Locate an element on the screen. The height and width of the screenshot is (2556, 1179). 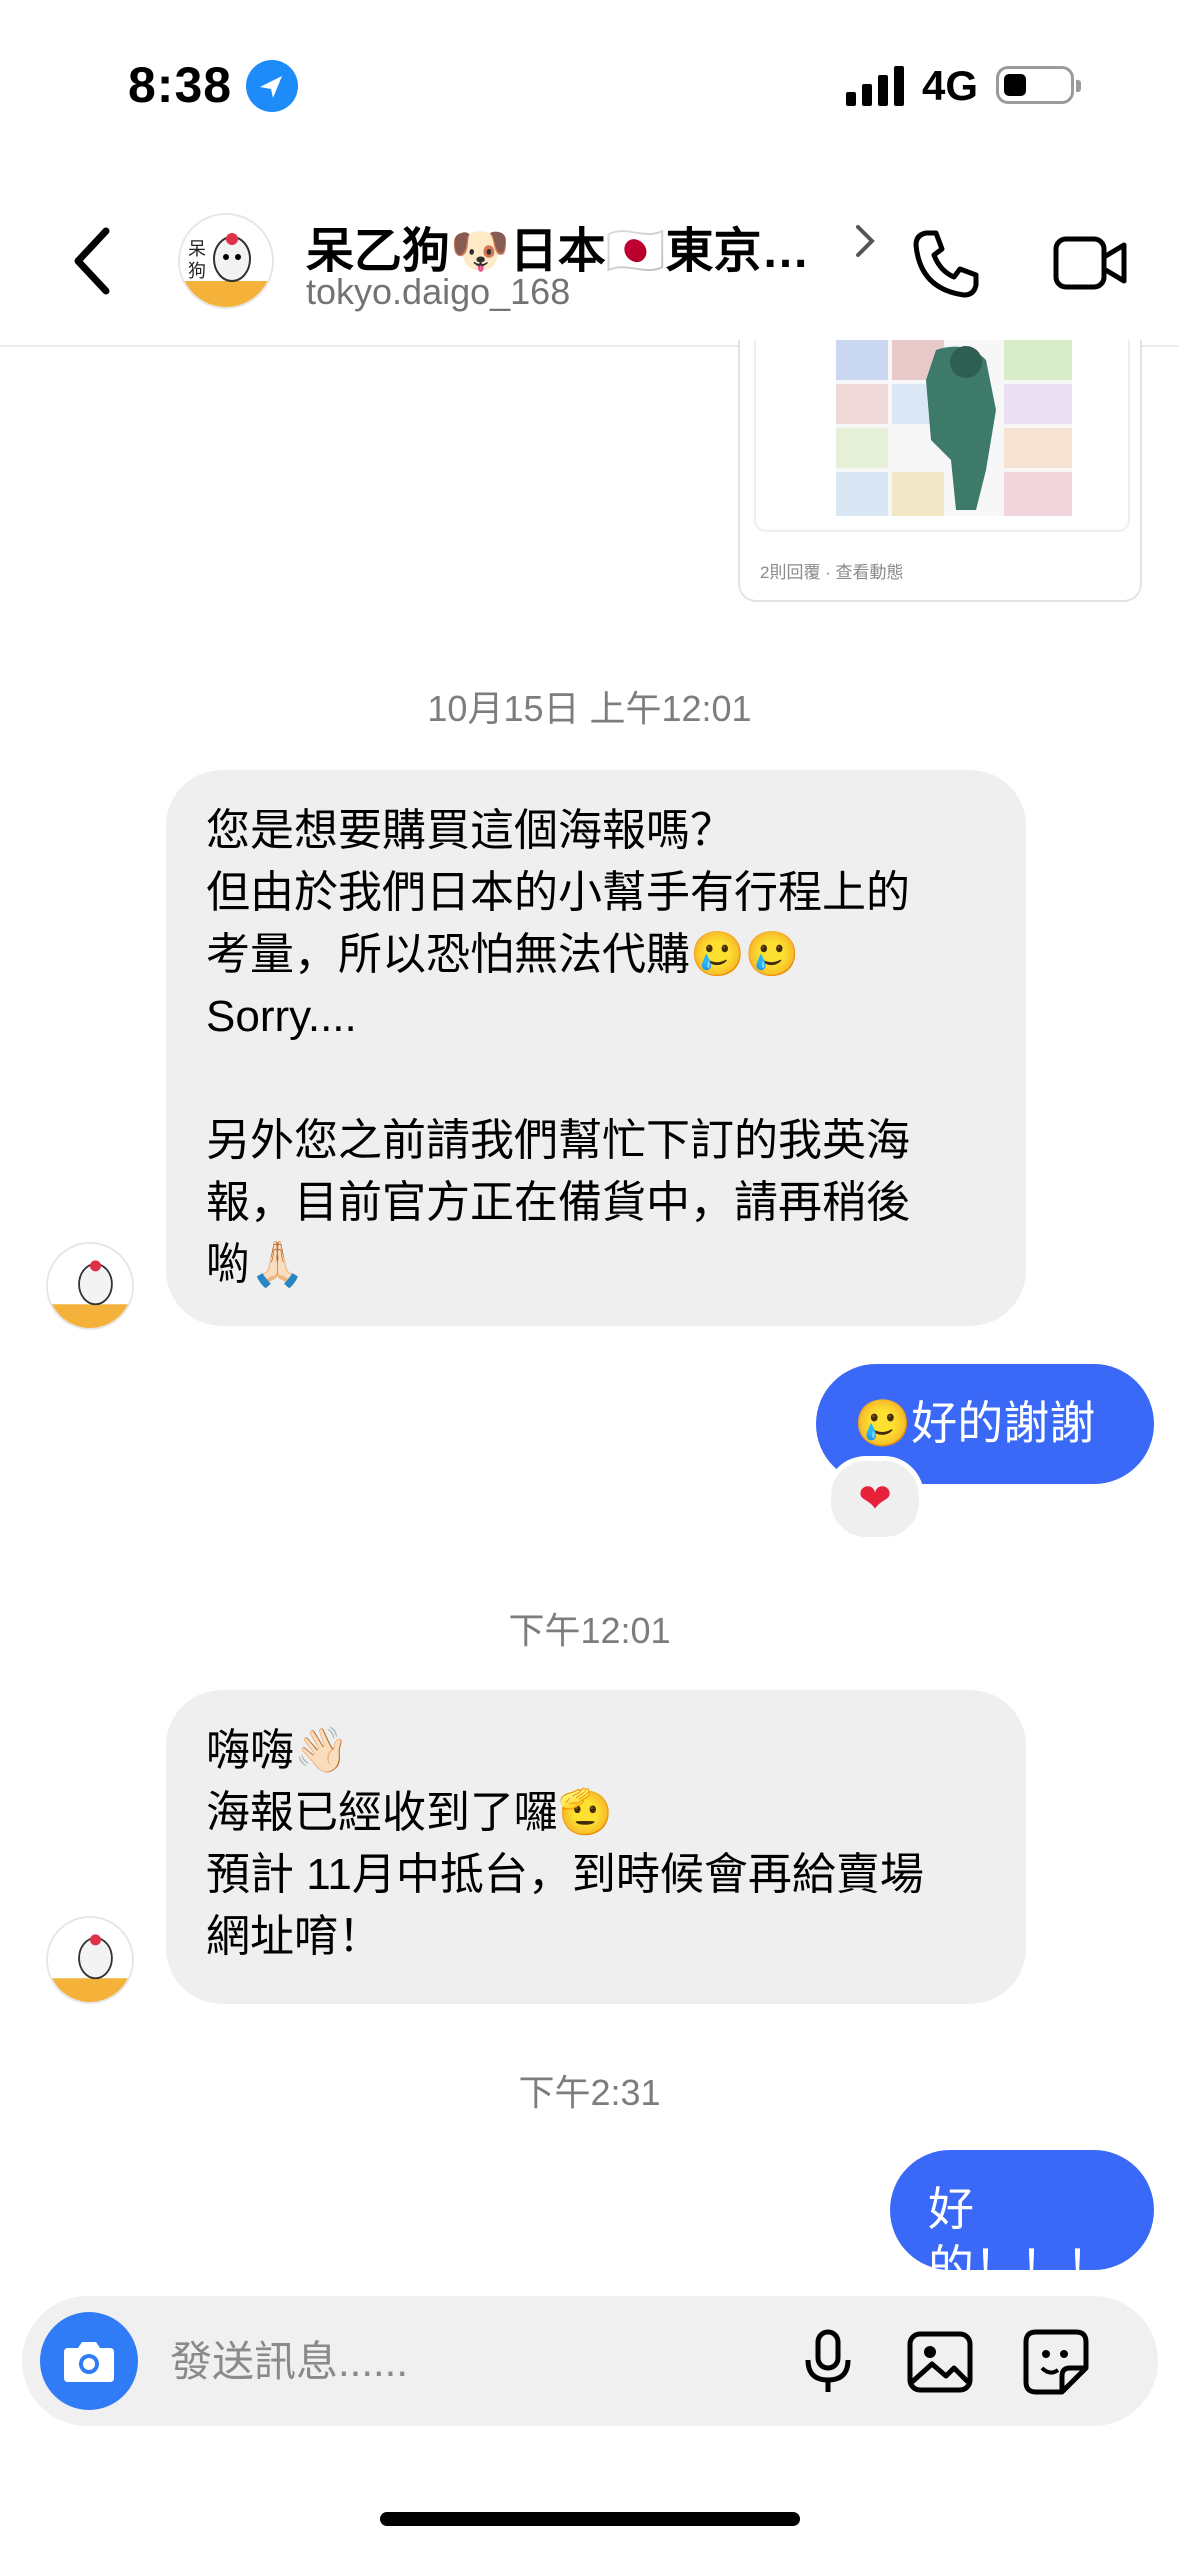
signal-icon is located at coordinates (875, 85).